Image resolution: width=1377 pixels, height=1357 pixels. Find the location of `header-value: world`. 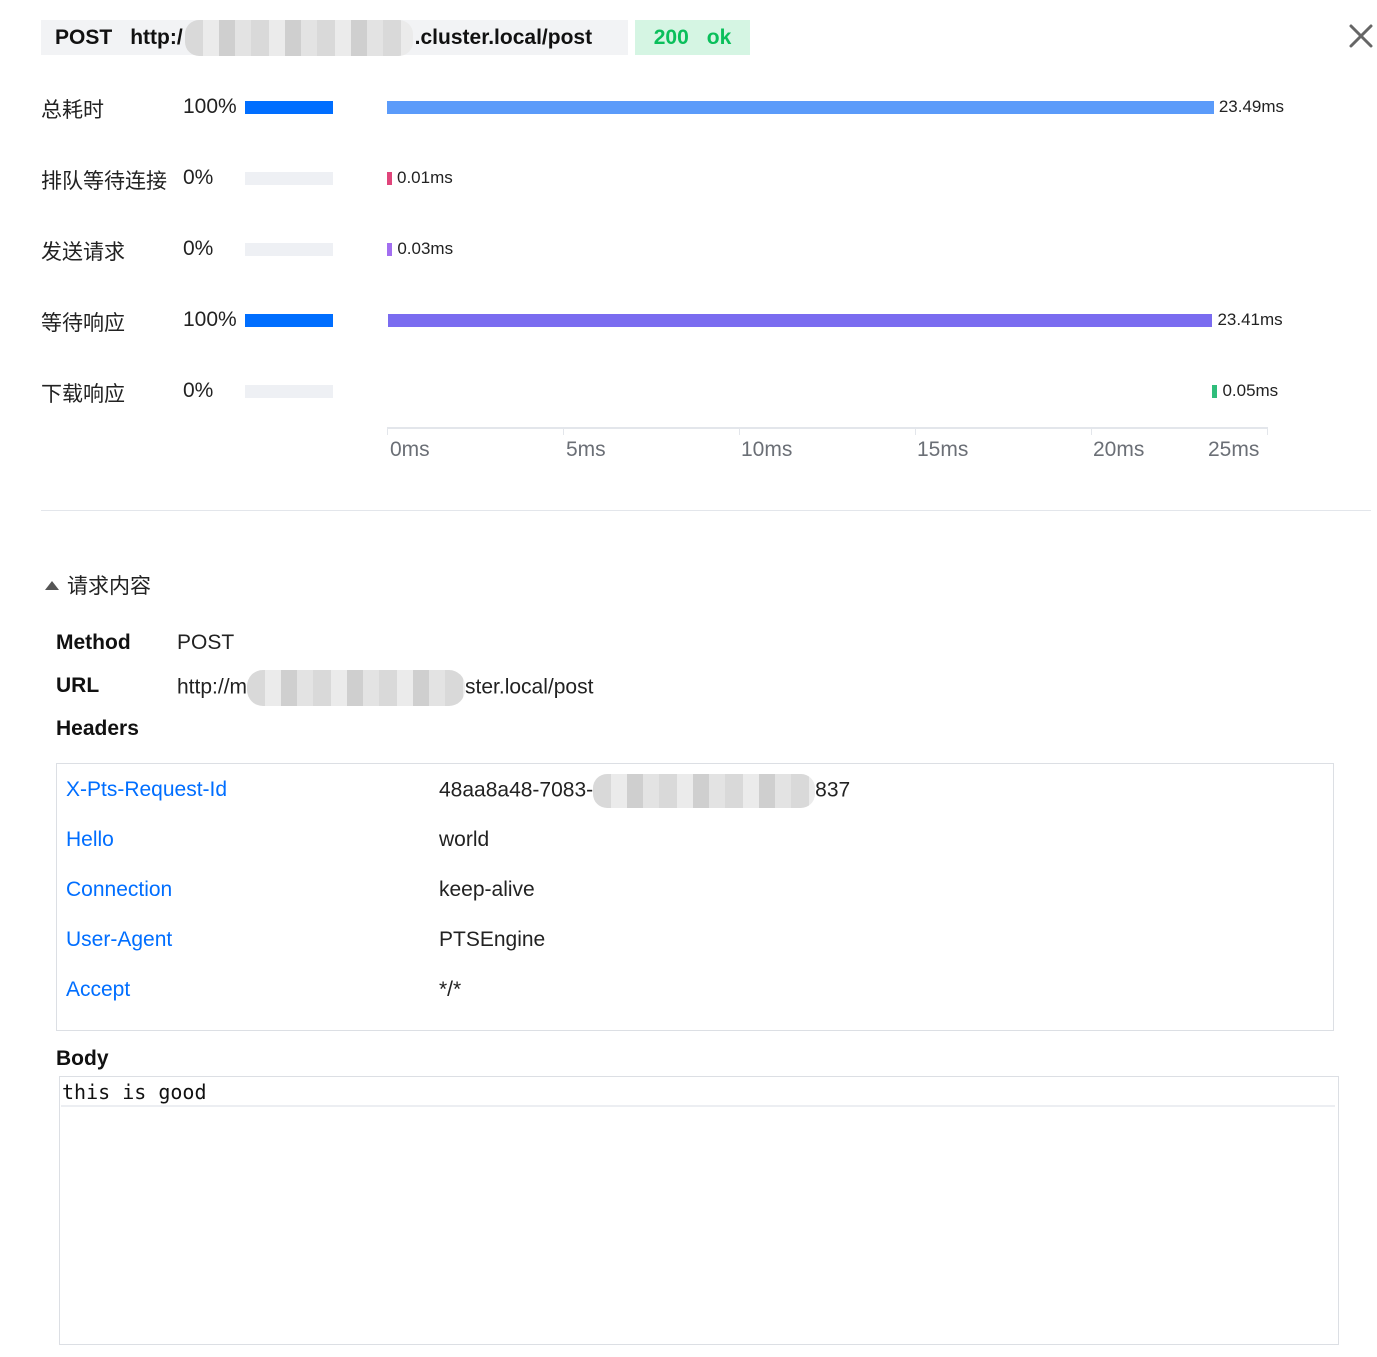

header-value: world is located at coordinates (464, 840).